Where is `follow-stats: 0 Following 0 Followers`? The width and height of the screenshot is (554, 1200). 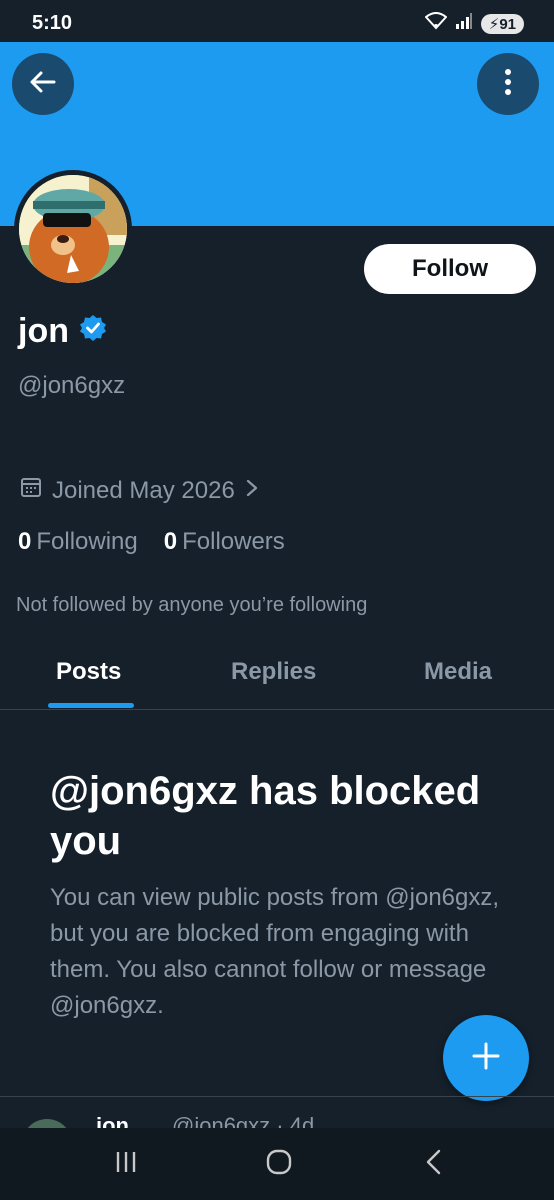
follow-stats: 0 Following 0 Followers is located at coordinates (151, 542).